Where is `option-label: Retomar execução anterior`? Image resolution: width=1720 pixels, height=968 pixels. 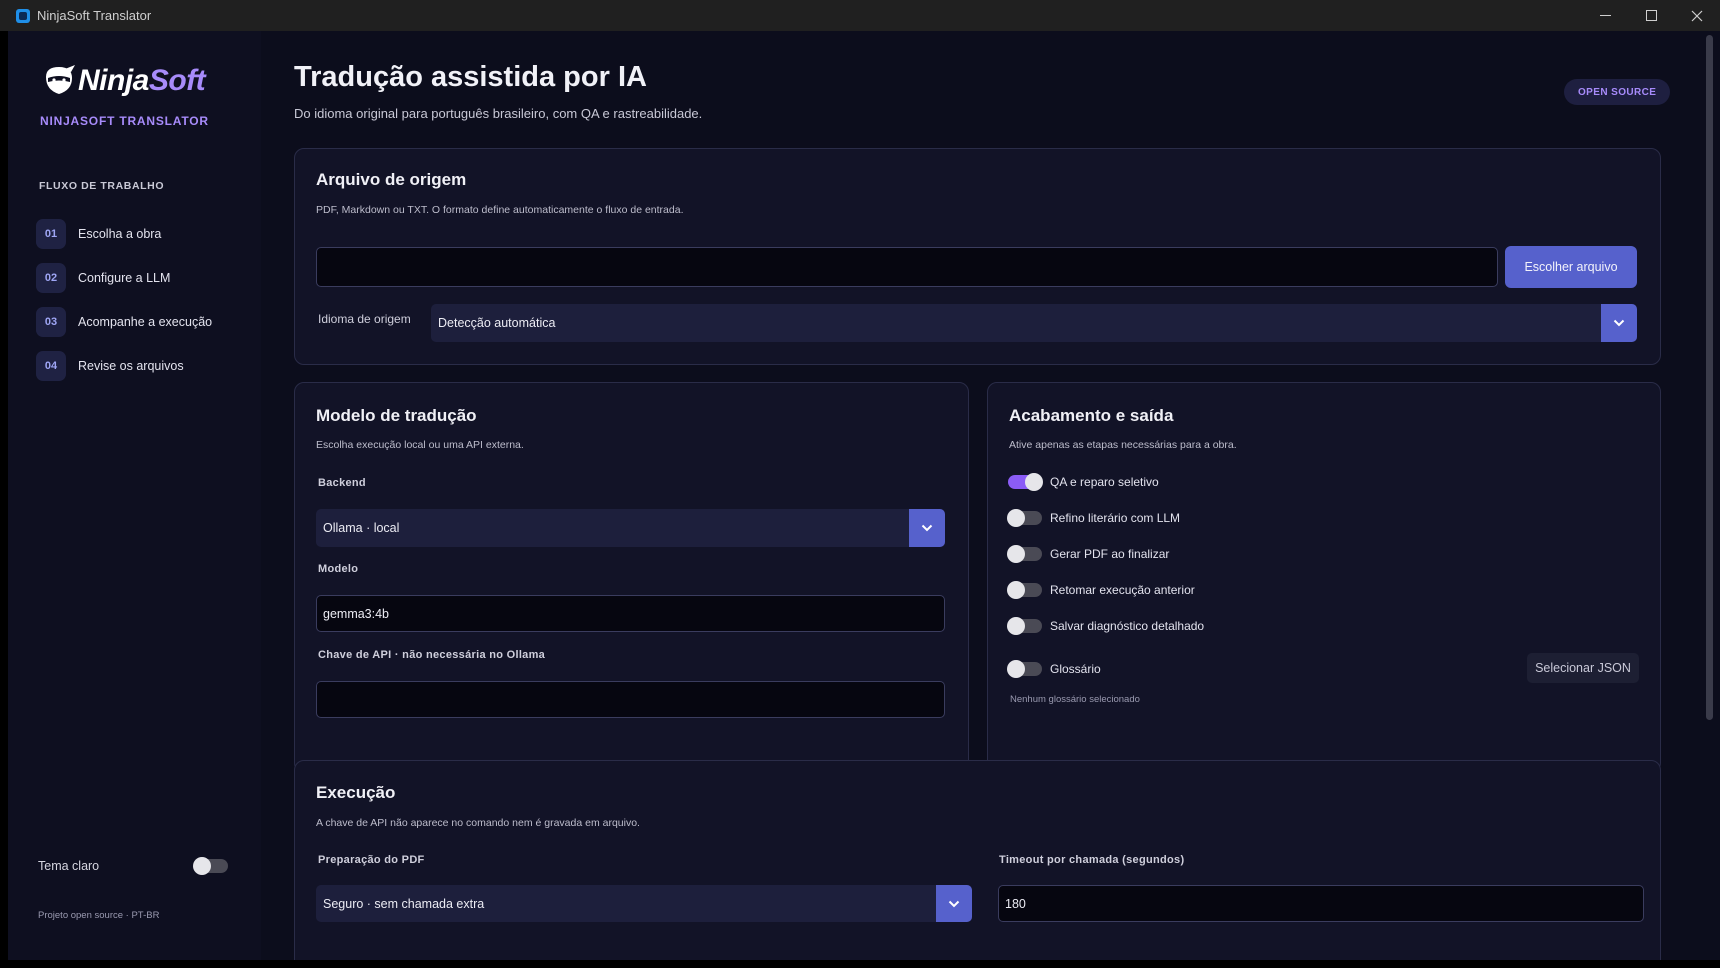 option-label: Retomar execução anterior is located at coordinates (1122, 590).